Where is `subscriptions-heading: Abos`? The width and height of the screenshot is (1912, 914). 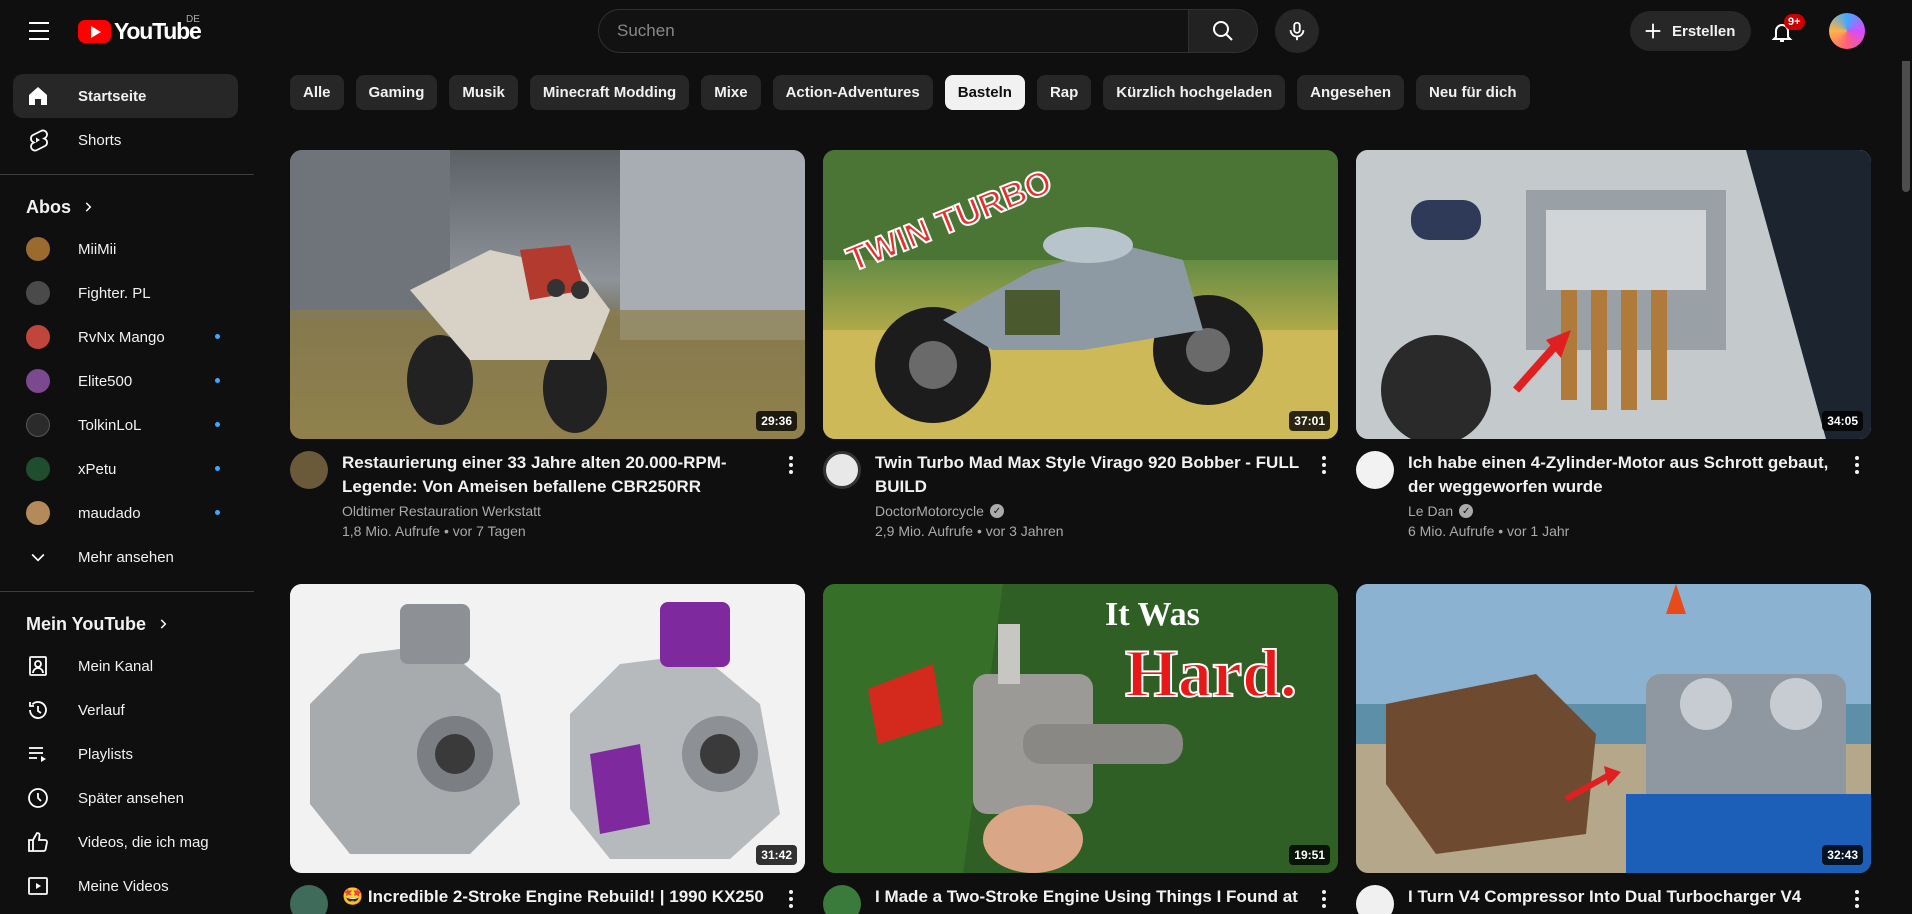 subscriptions-heading: Abos is located at coordinates (140, 207).